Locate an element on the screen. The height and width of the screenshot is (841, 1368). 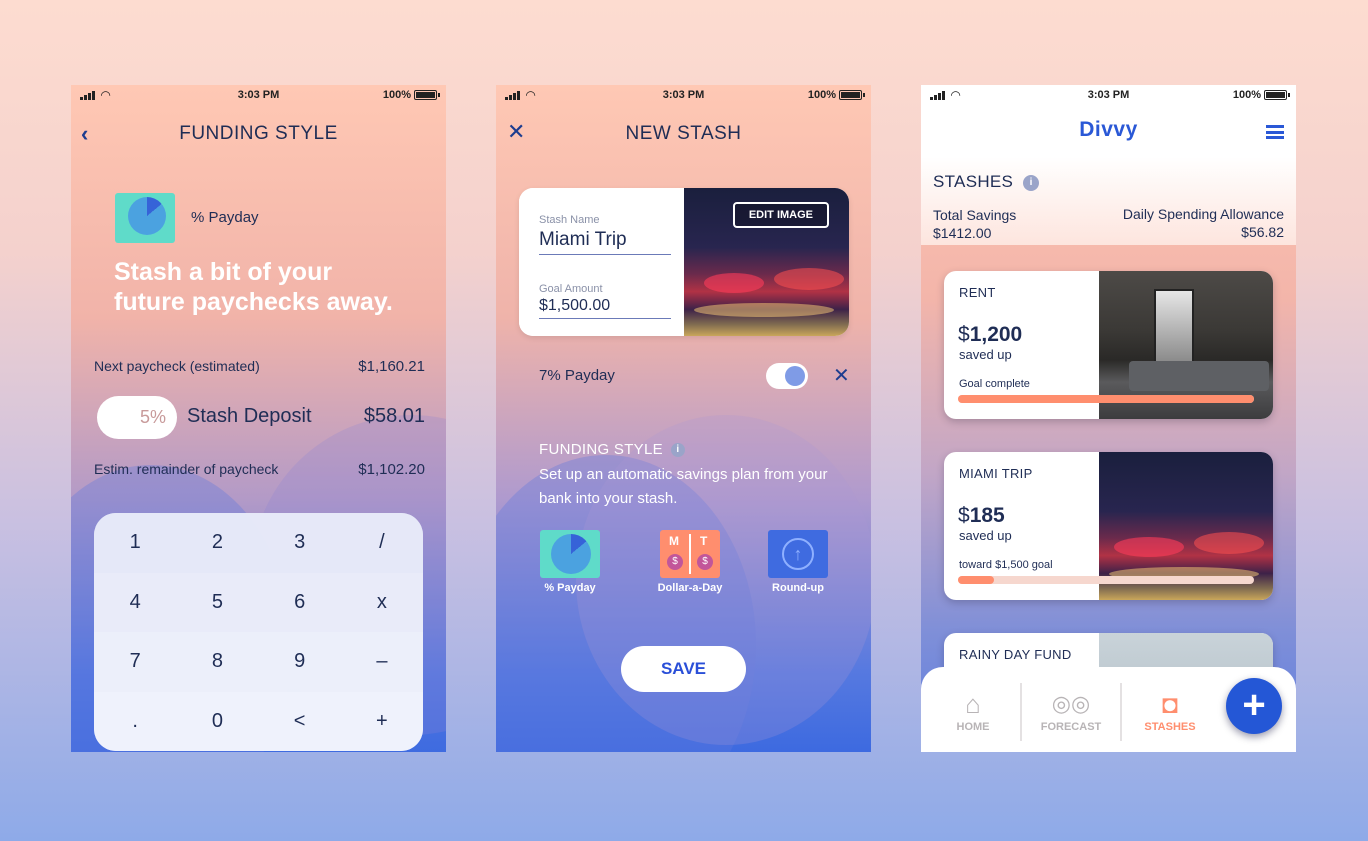
key-minus: – is located at coordinates (381, 662).